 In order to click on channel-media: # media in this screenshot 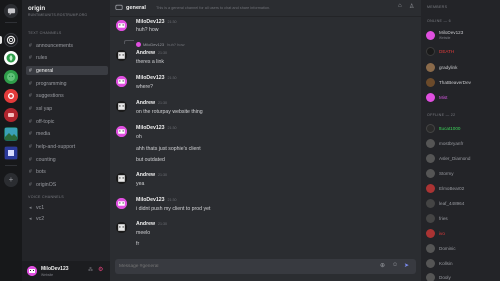, I will do `click(67, 133)`.